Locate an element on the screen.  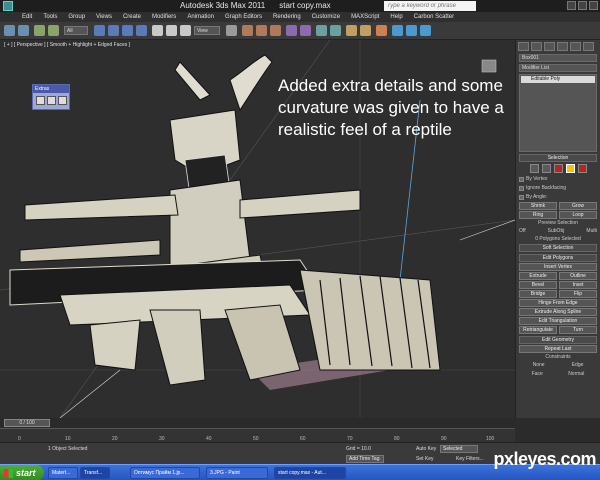
start-button: start is located at coordinates (22, 472).